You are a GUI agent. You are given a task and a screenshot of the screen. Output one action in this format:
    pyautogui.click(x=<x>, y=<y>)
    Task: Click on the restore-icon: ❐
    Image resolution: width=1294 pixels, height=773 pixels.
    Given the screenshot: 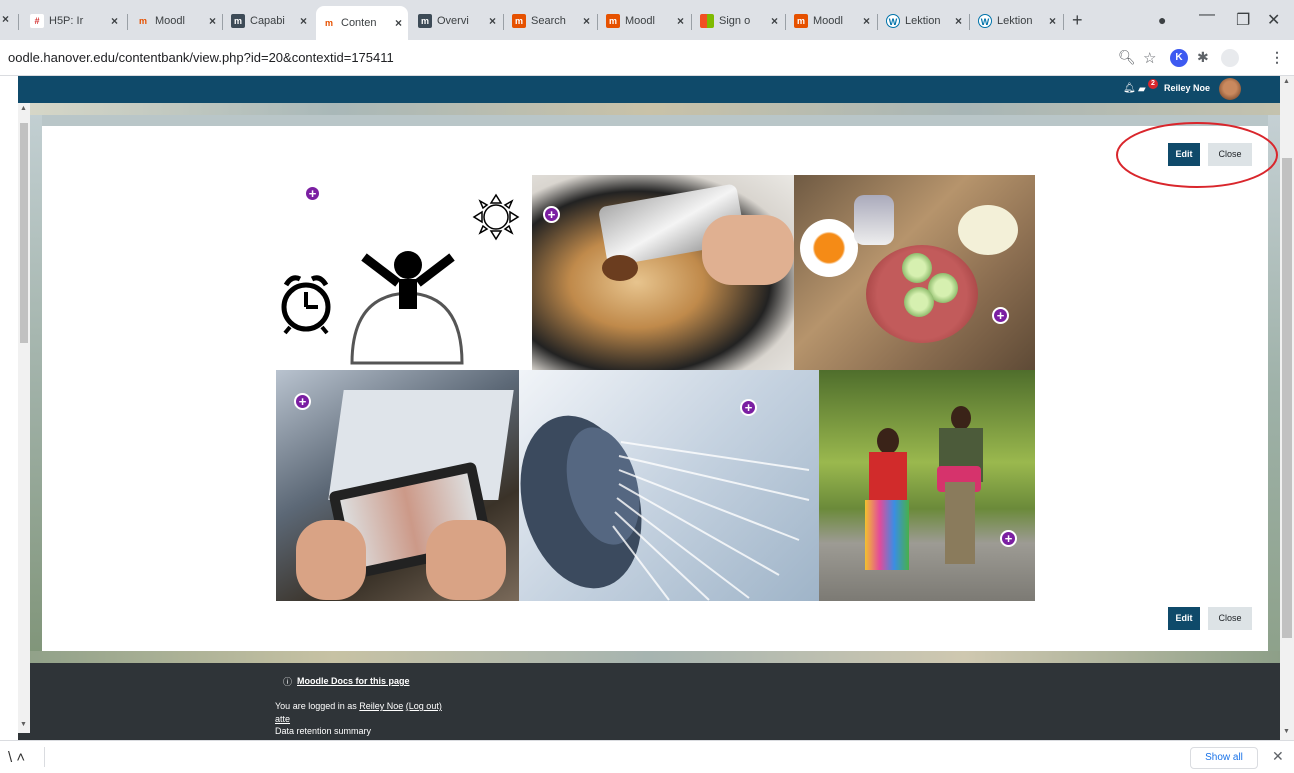 What is the action you would take?
    pyautogui.click(x=1243, y=20)
    